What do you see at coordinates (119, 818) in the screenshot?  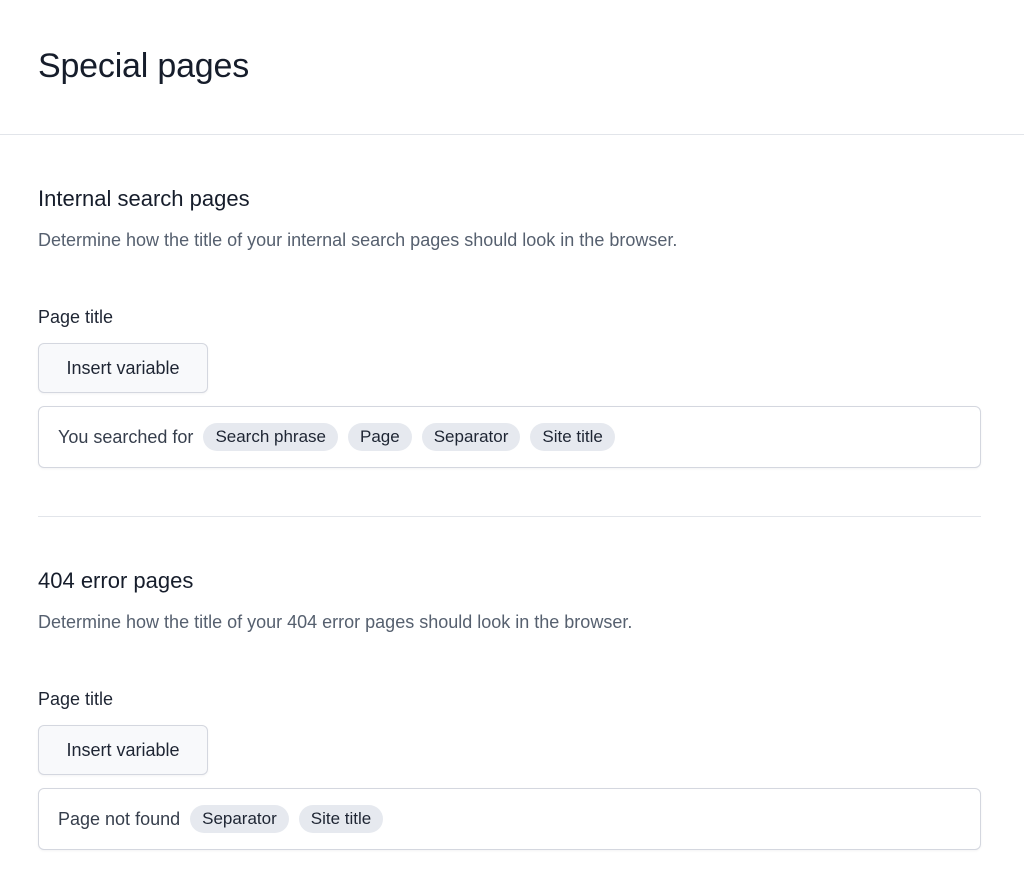 I see `input-static-text: Page not found` at bounding box center [119, 818].